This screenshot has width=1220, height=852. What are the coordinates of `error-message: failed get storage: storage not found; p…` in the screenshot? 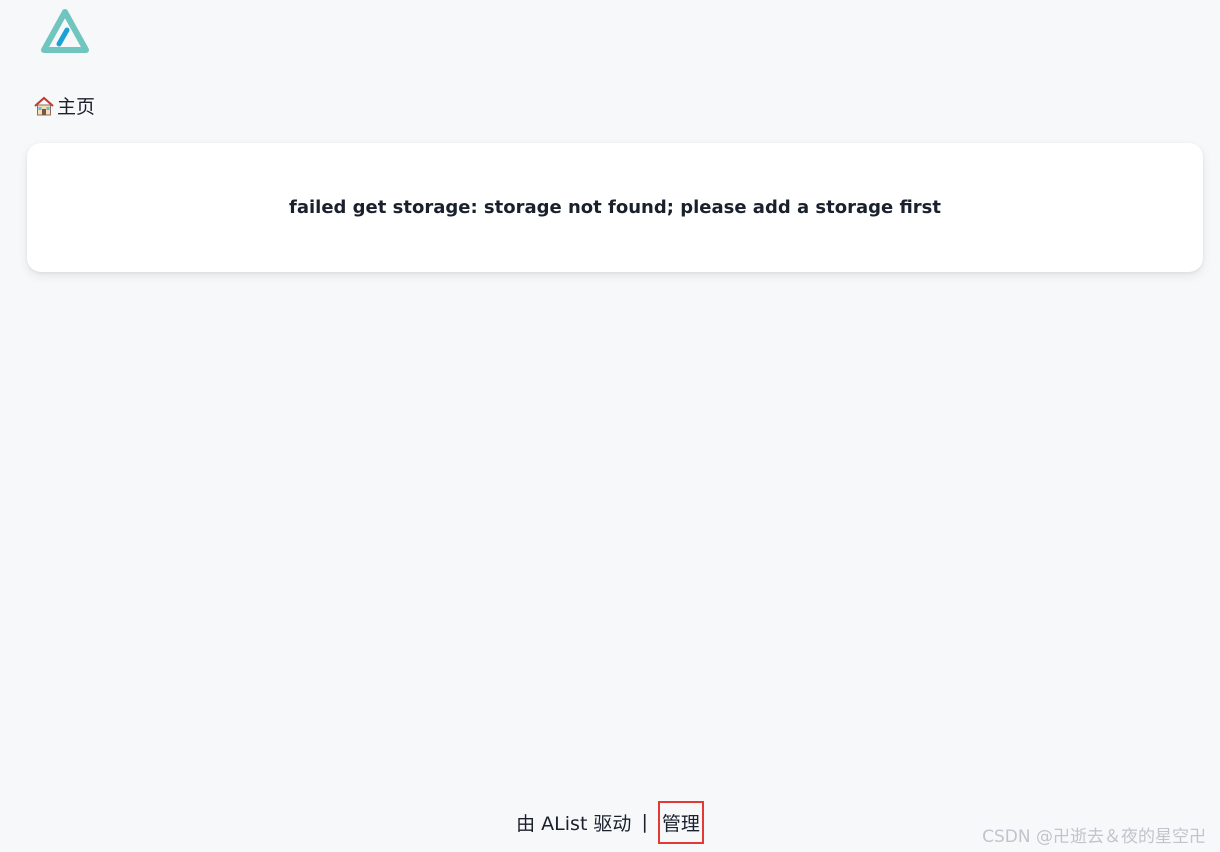 It's located at (615, 207).